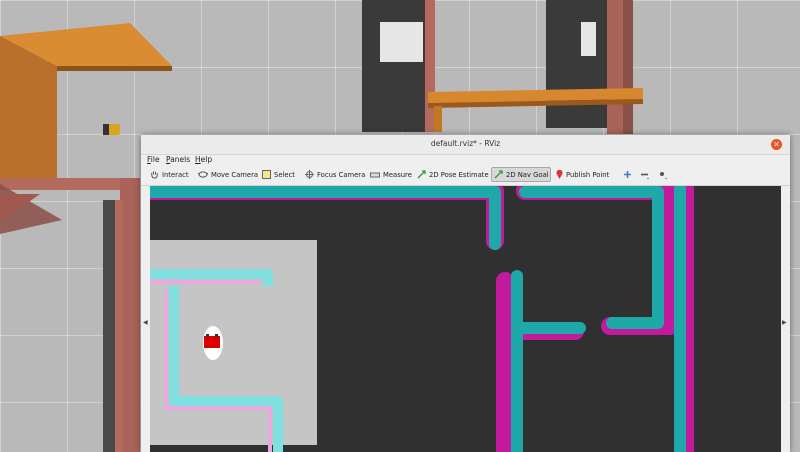 This screenshot has width=800, height=452. What do you see at coordinates (559, 174) in the screenshot?
I see `map-pin-icon` at bounding box center [559, 174].